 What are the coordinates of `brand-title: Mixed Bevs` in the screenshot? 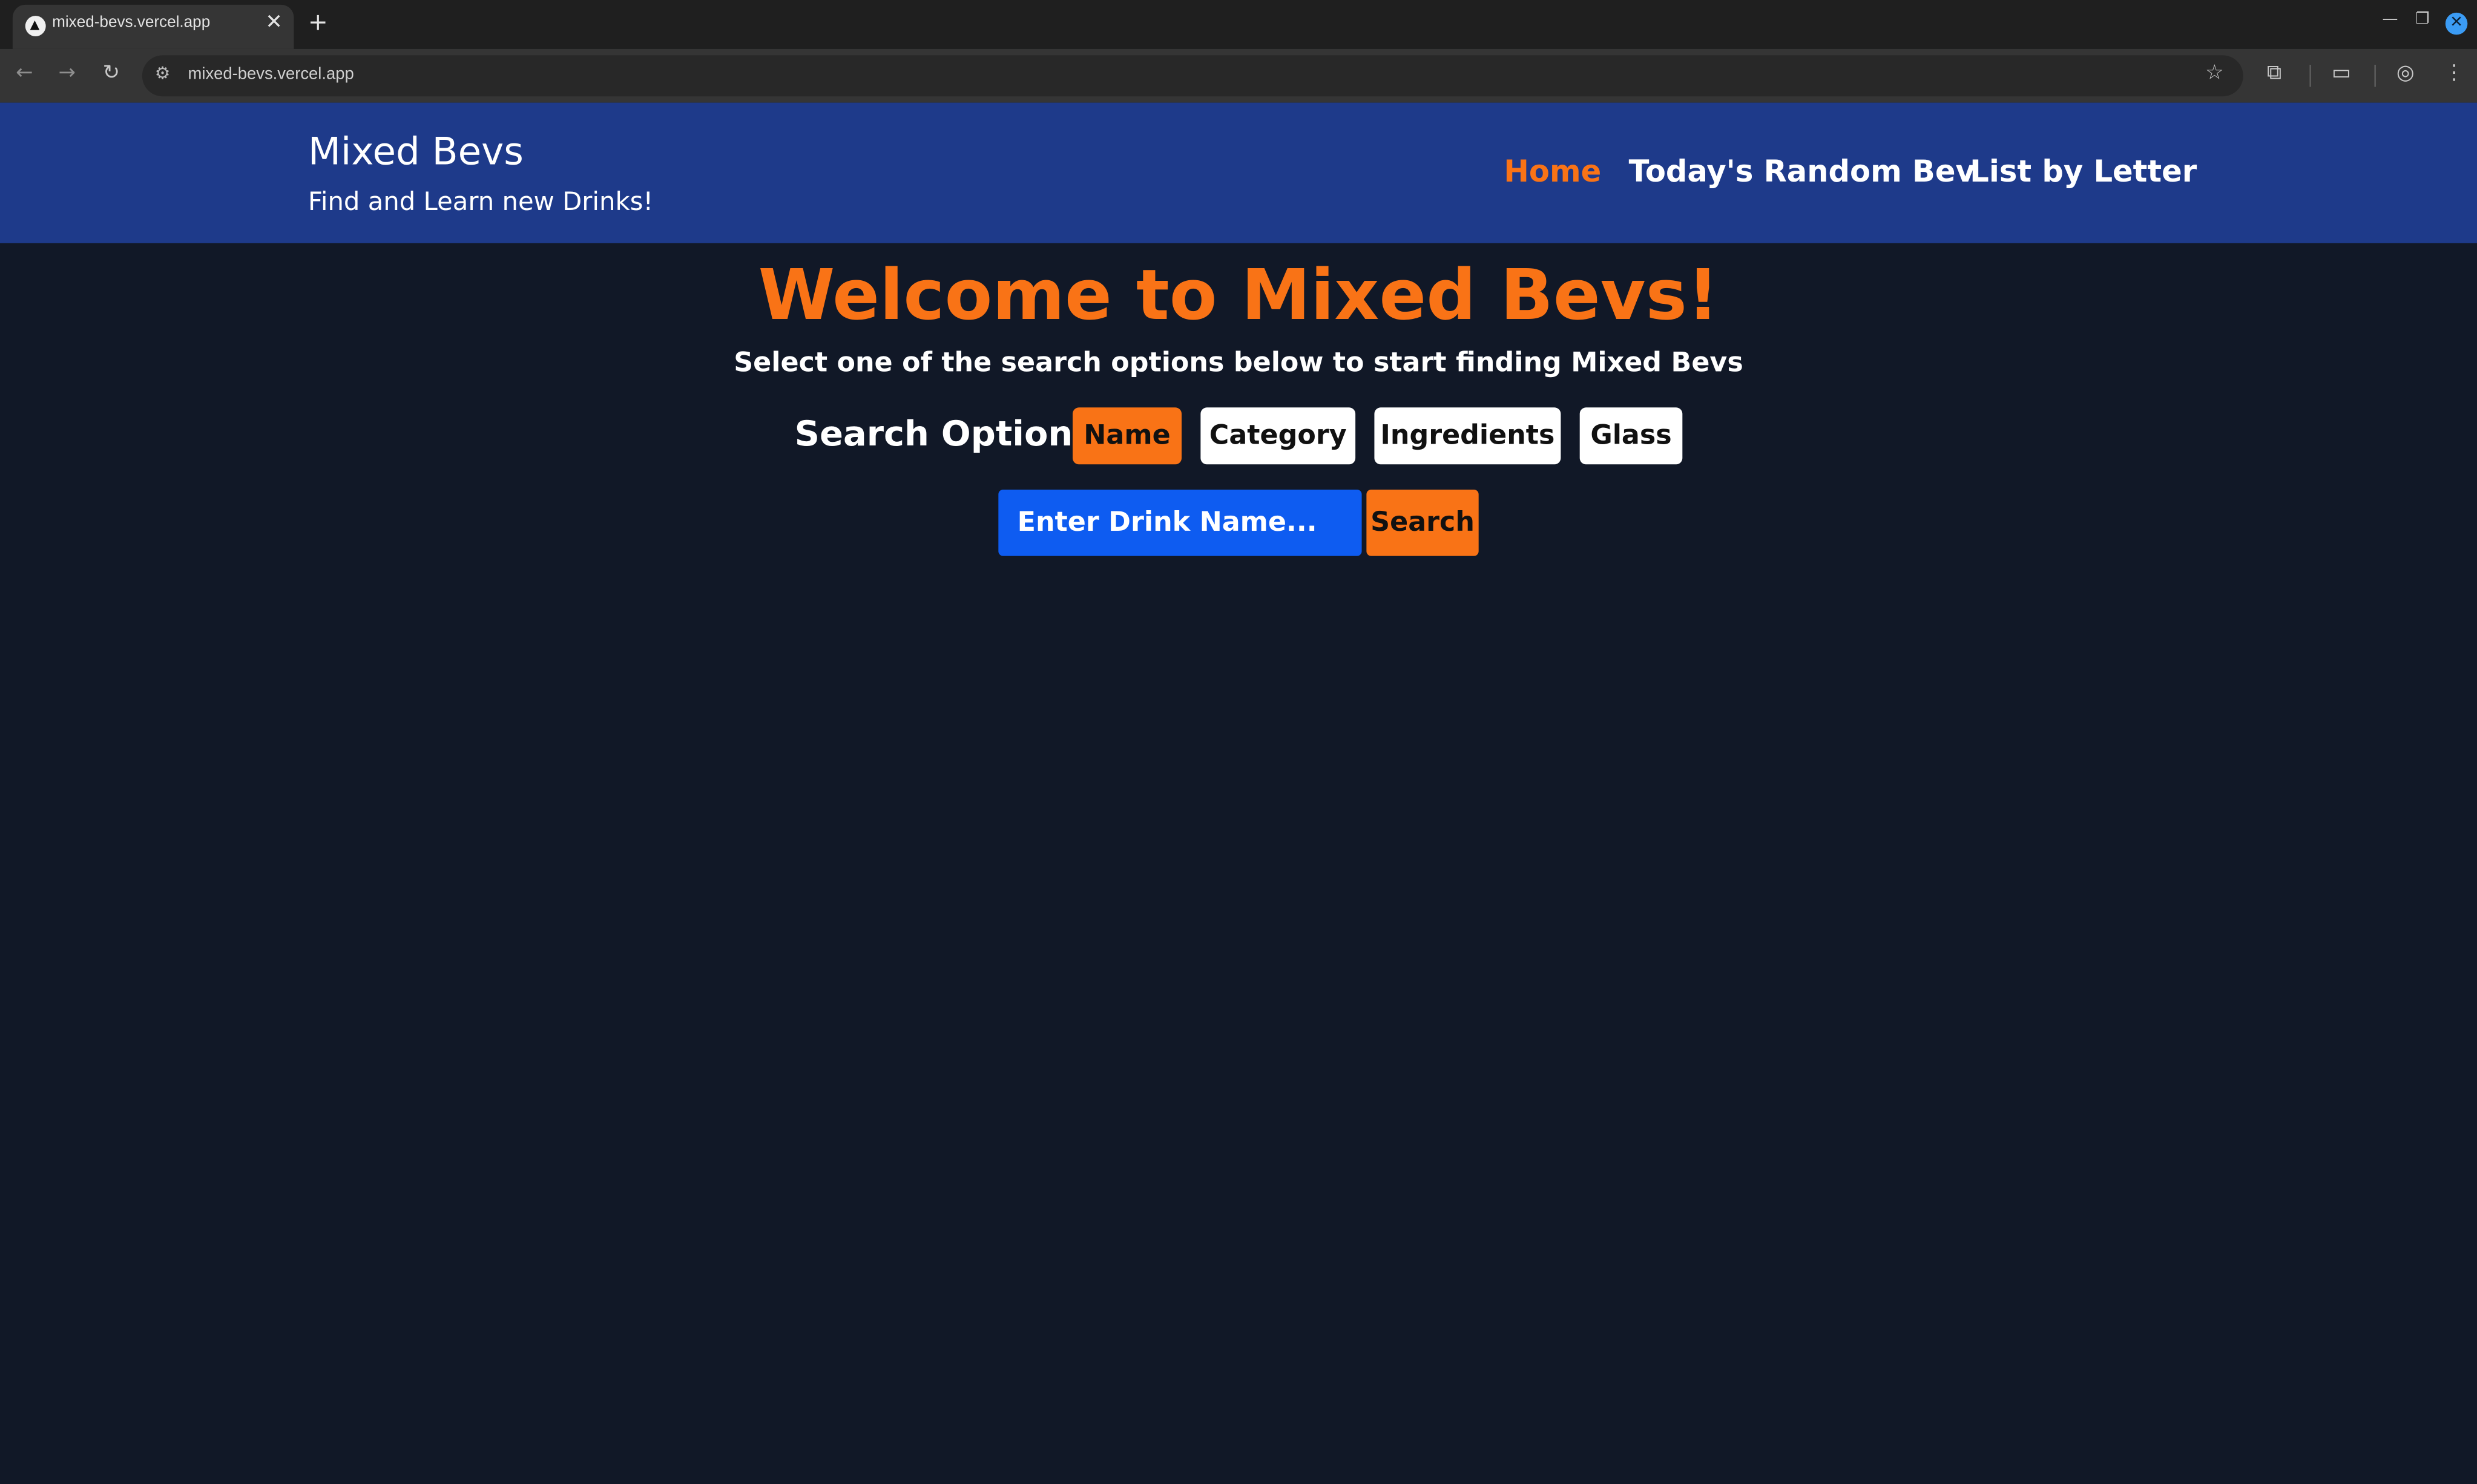 It's located at (416, 152).